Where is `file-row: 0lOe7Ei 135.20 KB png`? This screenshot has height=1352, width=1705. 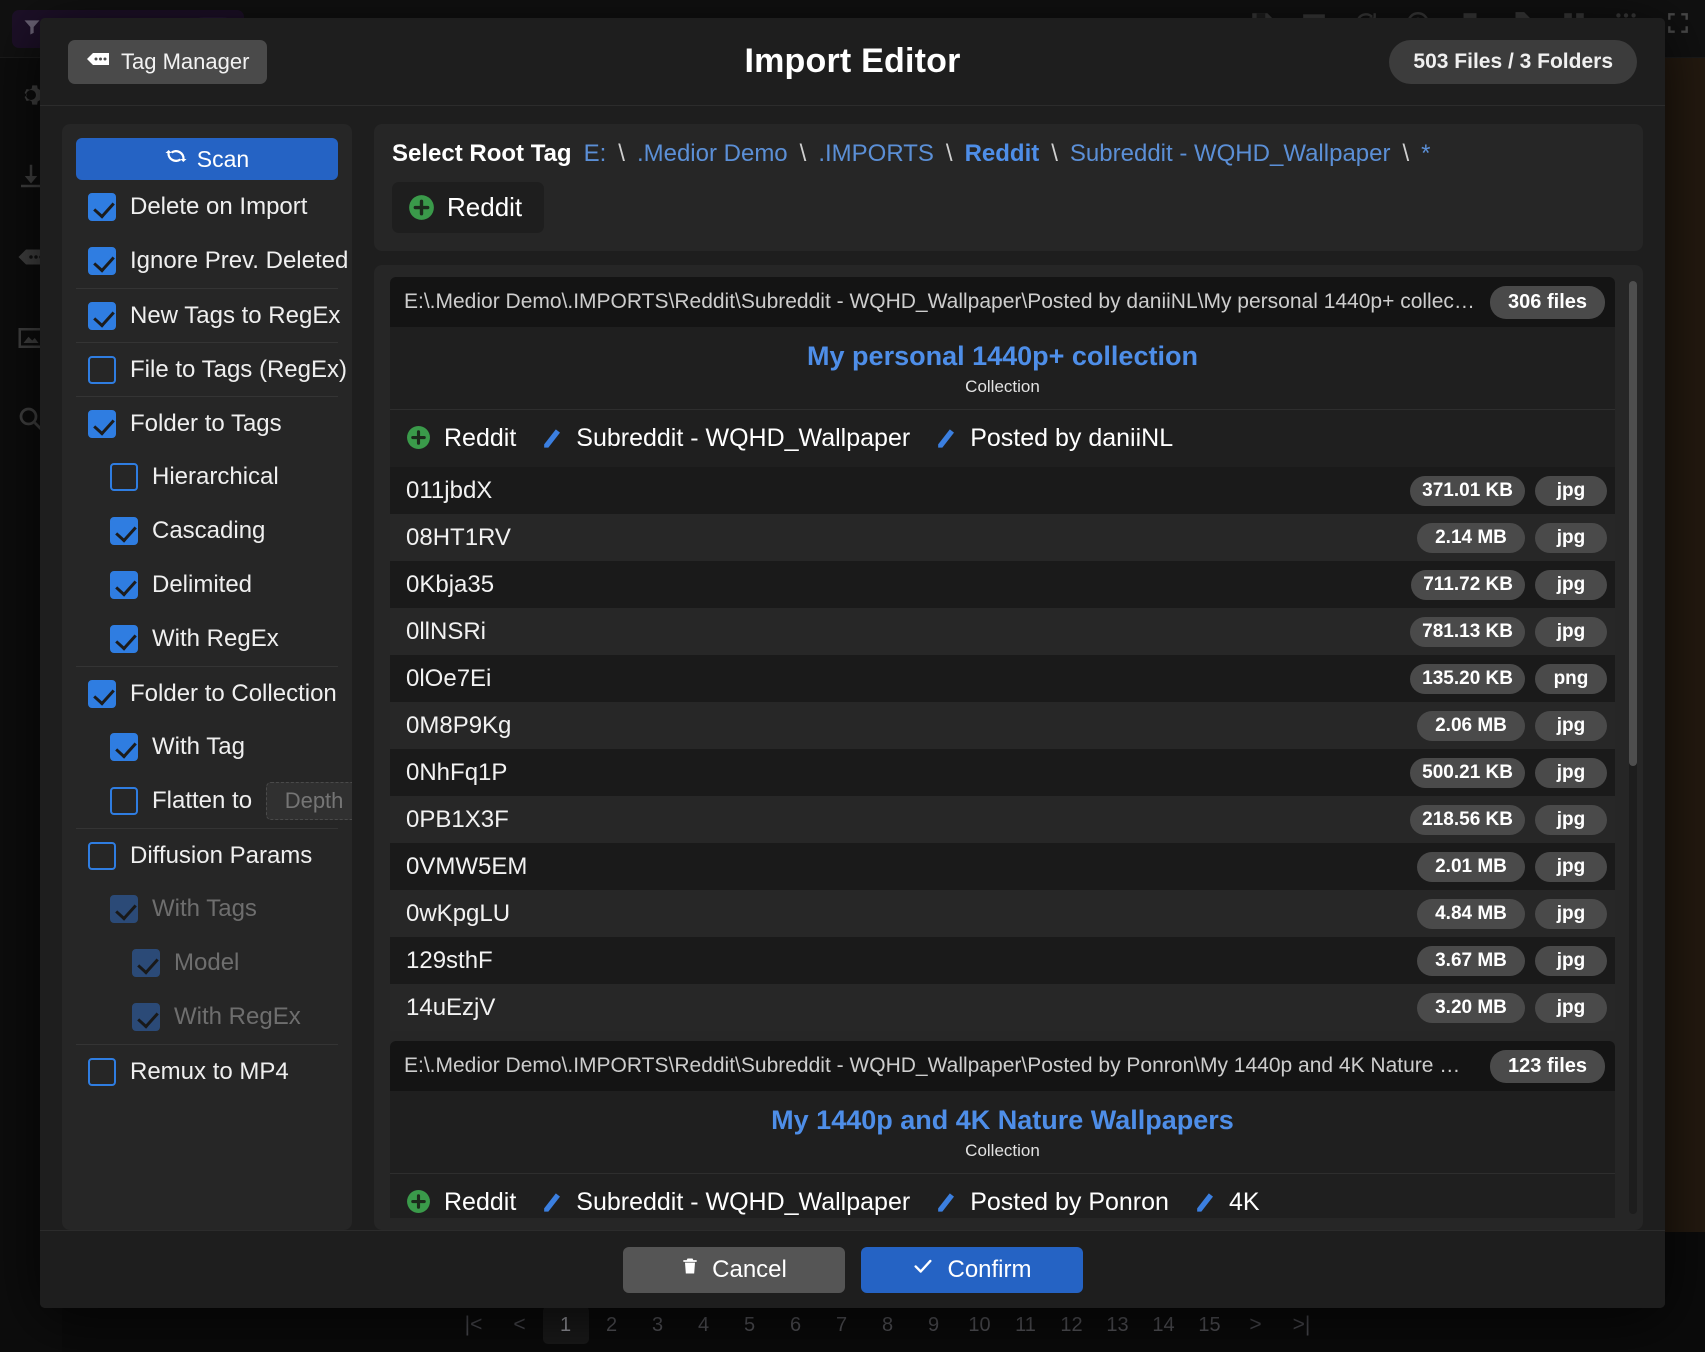 file-row: 0lOe7Ei 135.20 KB png is located at coordinates (1002, 678).